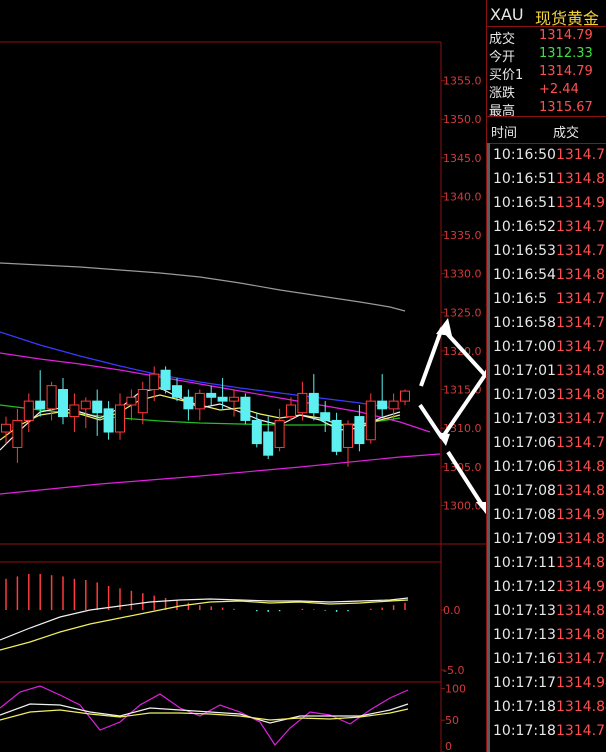 This screenshot has height=752, width=606. I want to click on tick-time: 10:16:54, so click(524, 275).